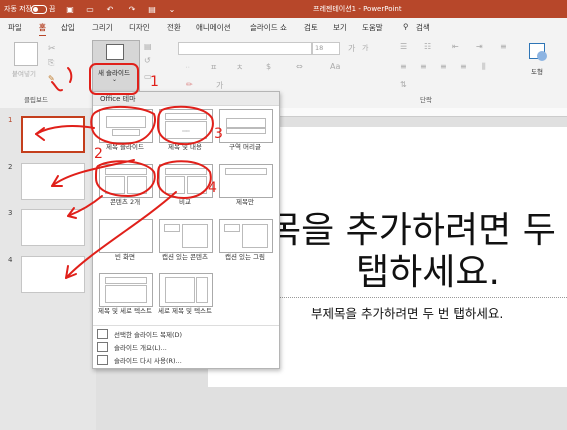 This screenshot has width=567, height=430. I want to click on layout-content-with-caption, so click(186, 236).